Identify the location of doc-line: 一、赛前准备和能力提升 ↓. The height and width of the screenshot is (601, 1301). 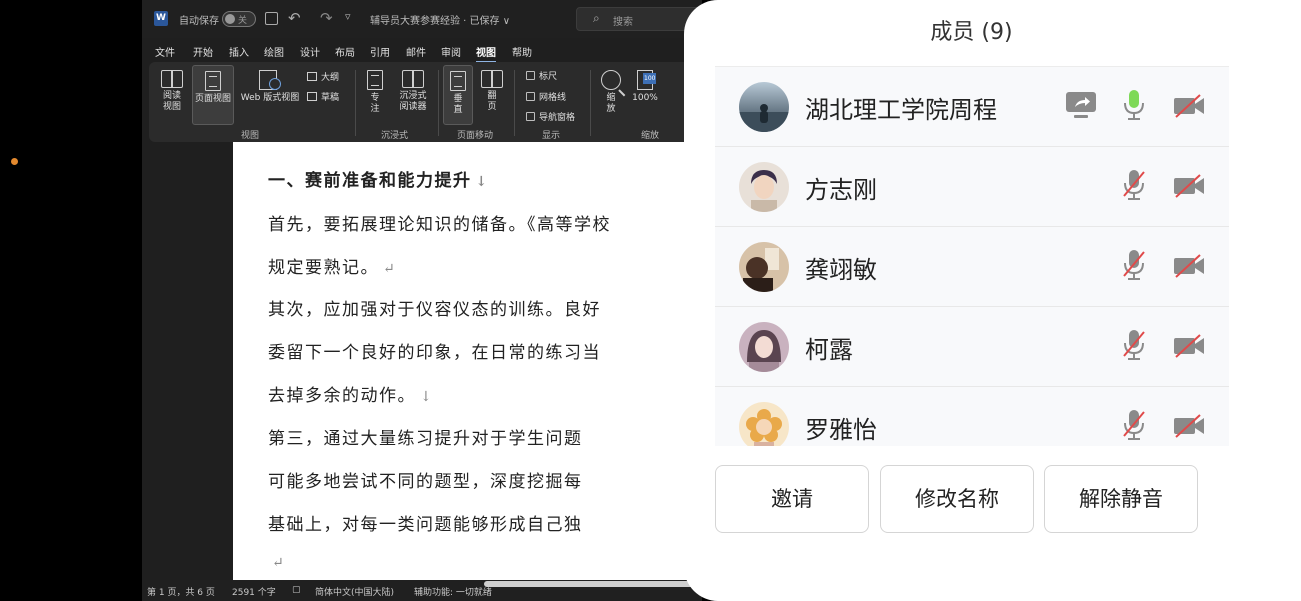
(378, 178).